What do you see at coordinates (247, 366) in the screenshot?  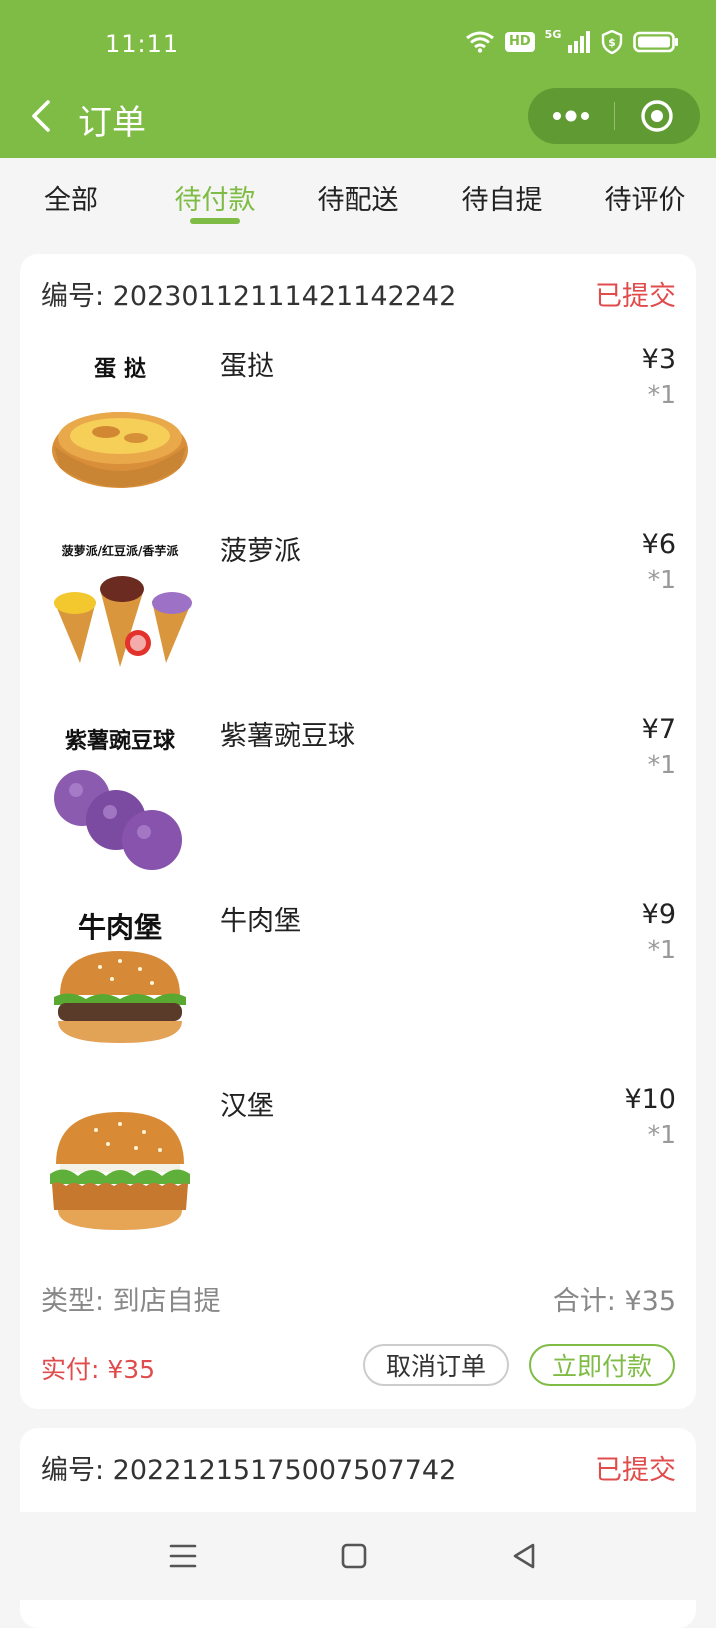 I see `item-name: 蛋挞` at bounding box center [247, 366].